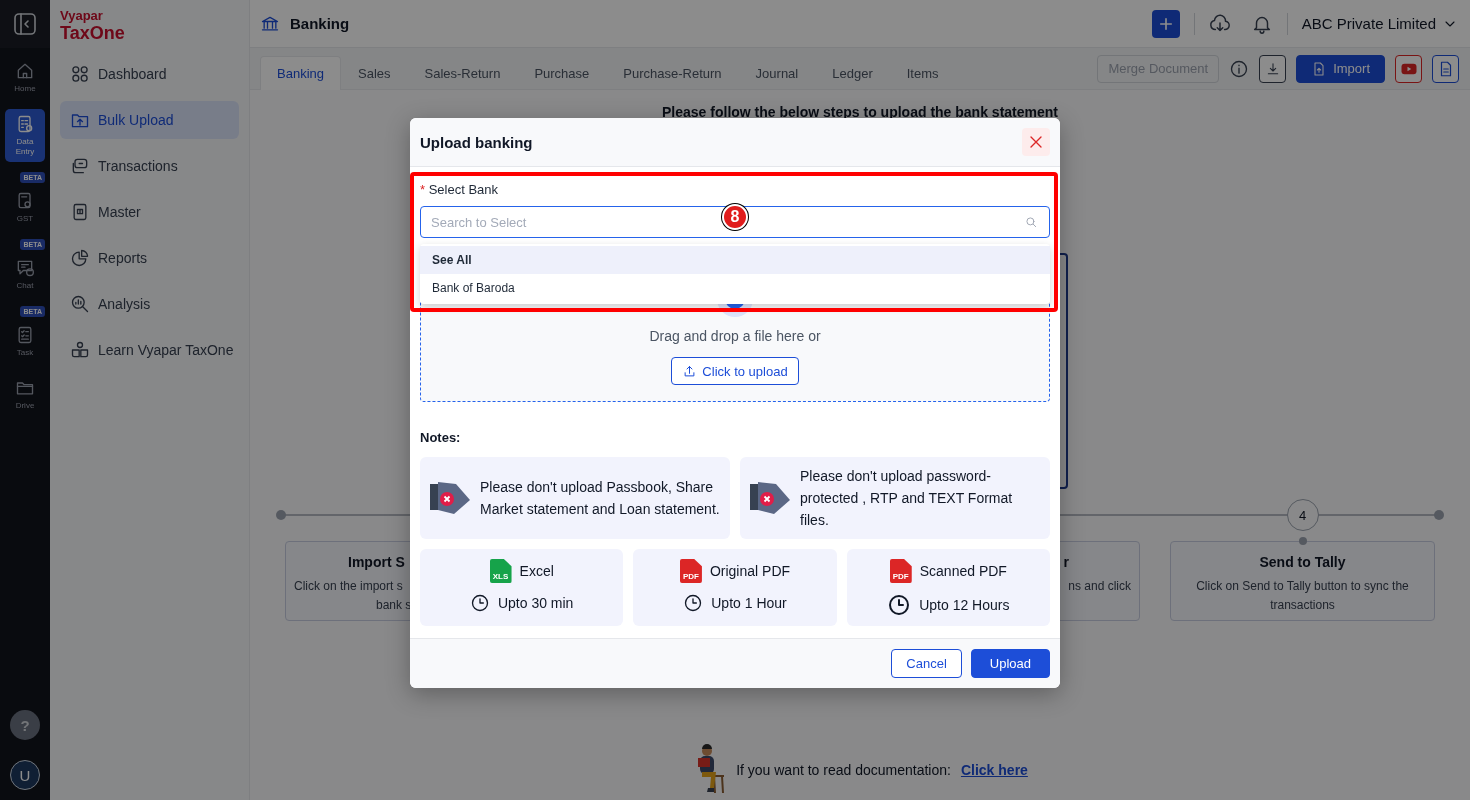  Describe the element at coordinates (25, 394) in the screenshot. I see `rail-item: Drive` at that location.